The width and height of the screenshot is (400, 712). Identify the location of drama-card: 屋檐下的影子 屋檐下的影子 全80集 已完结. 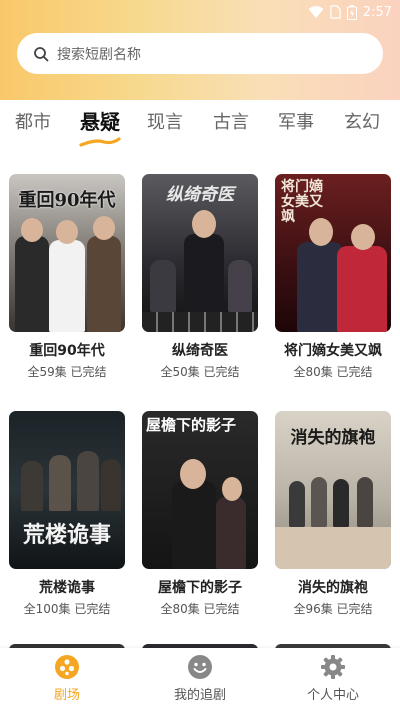
(200, 514).